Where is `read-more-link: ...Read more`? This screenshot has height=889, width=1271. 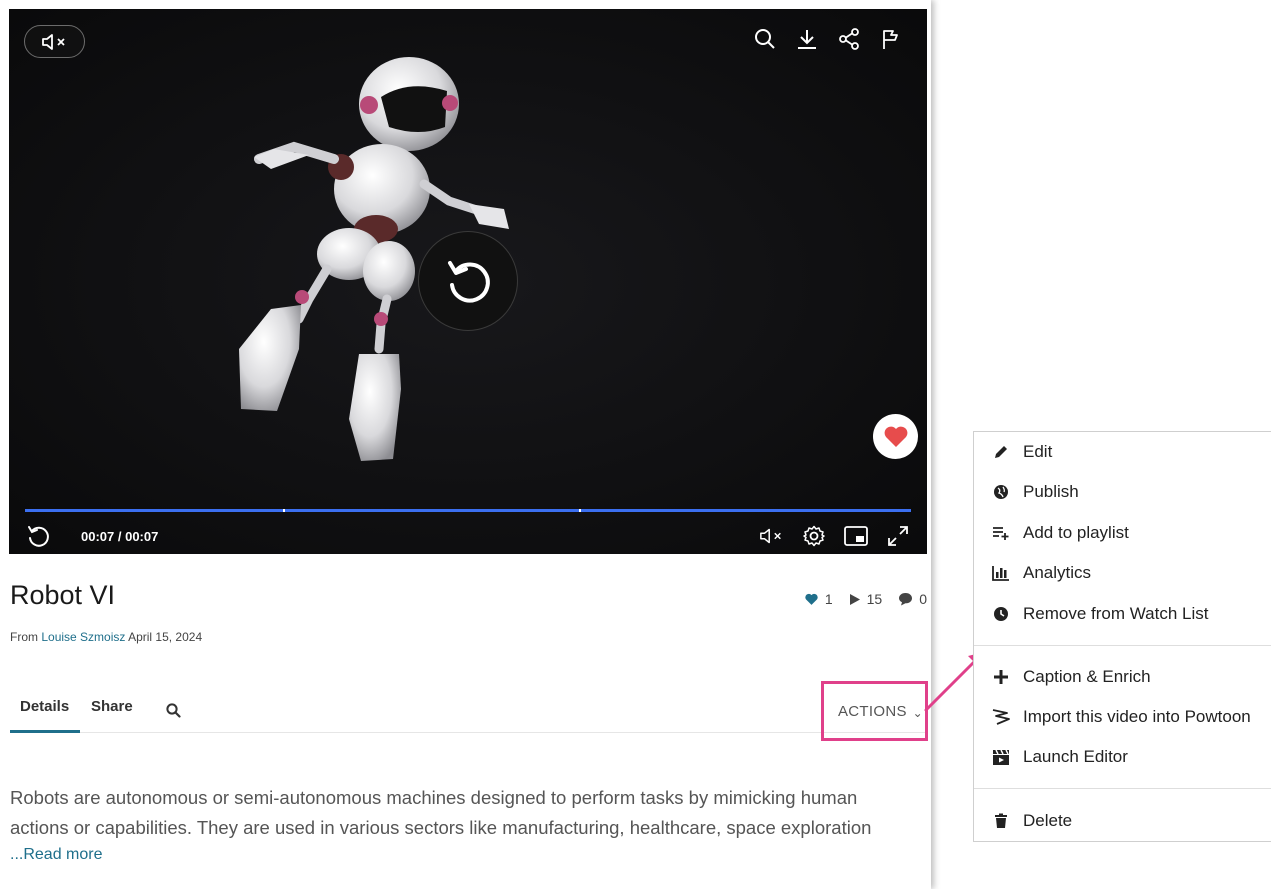
read-more-link: ...Read more is located at coordinates (56, 855).